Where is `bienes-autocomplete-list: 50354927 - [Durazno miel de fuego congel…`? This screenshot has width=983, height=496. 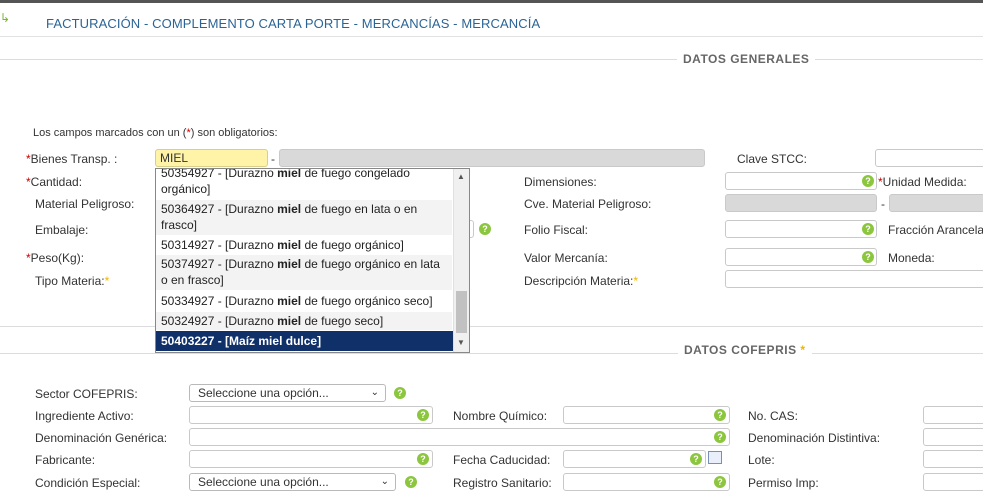 bienes-autocomplete-list: 50354927 - [Durazno miel de fuego congel… is located at coordinates (312, 260).